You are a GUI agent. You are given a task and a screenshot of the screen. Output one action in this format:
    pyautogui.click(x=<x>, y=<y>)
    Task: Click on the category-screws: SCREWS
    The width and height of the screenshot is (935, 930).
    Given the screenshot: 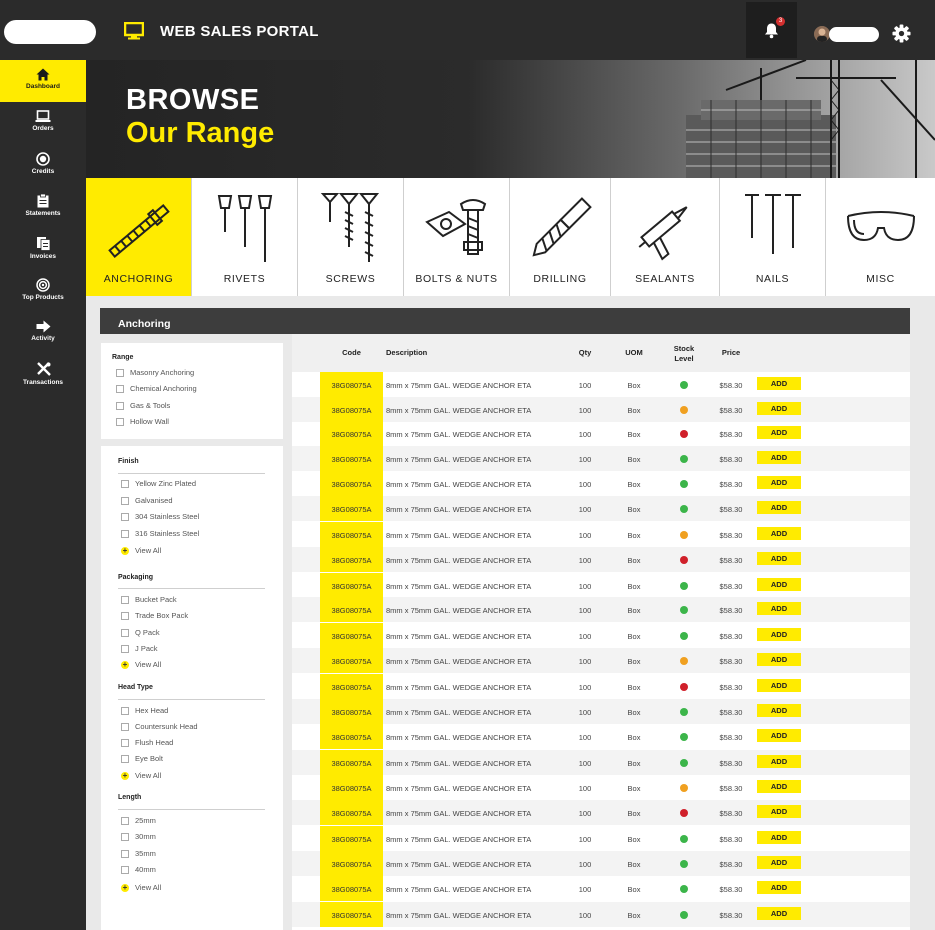 What is the action you would take?
    pyautogui.click(x=350, y=237)
    